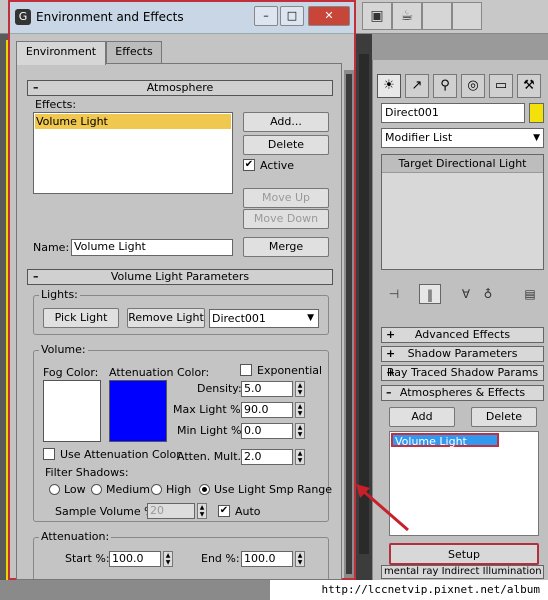 The height and width of the screenshot is (600, 548). Describe the element at coordinates (473, 86) in the screenshot. I see `motion-tab-icon: ◎` at that location.